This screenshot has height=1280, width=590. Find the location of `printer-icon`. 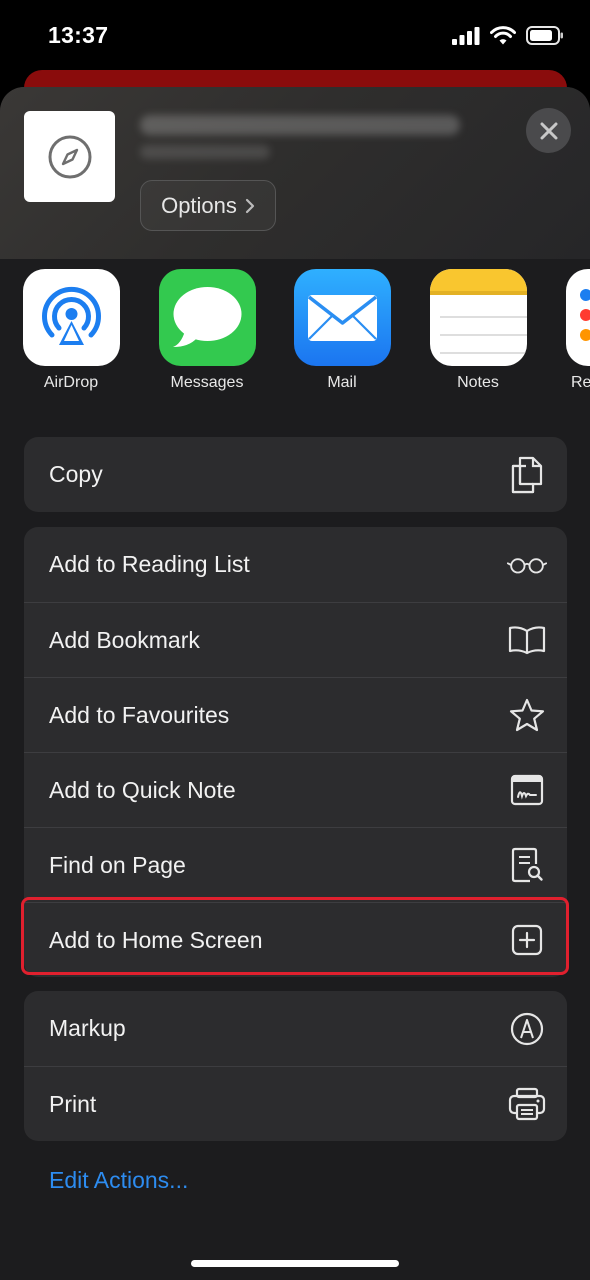

printer-icon is located at coordinates (527, 1104).